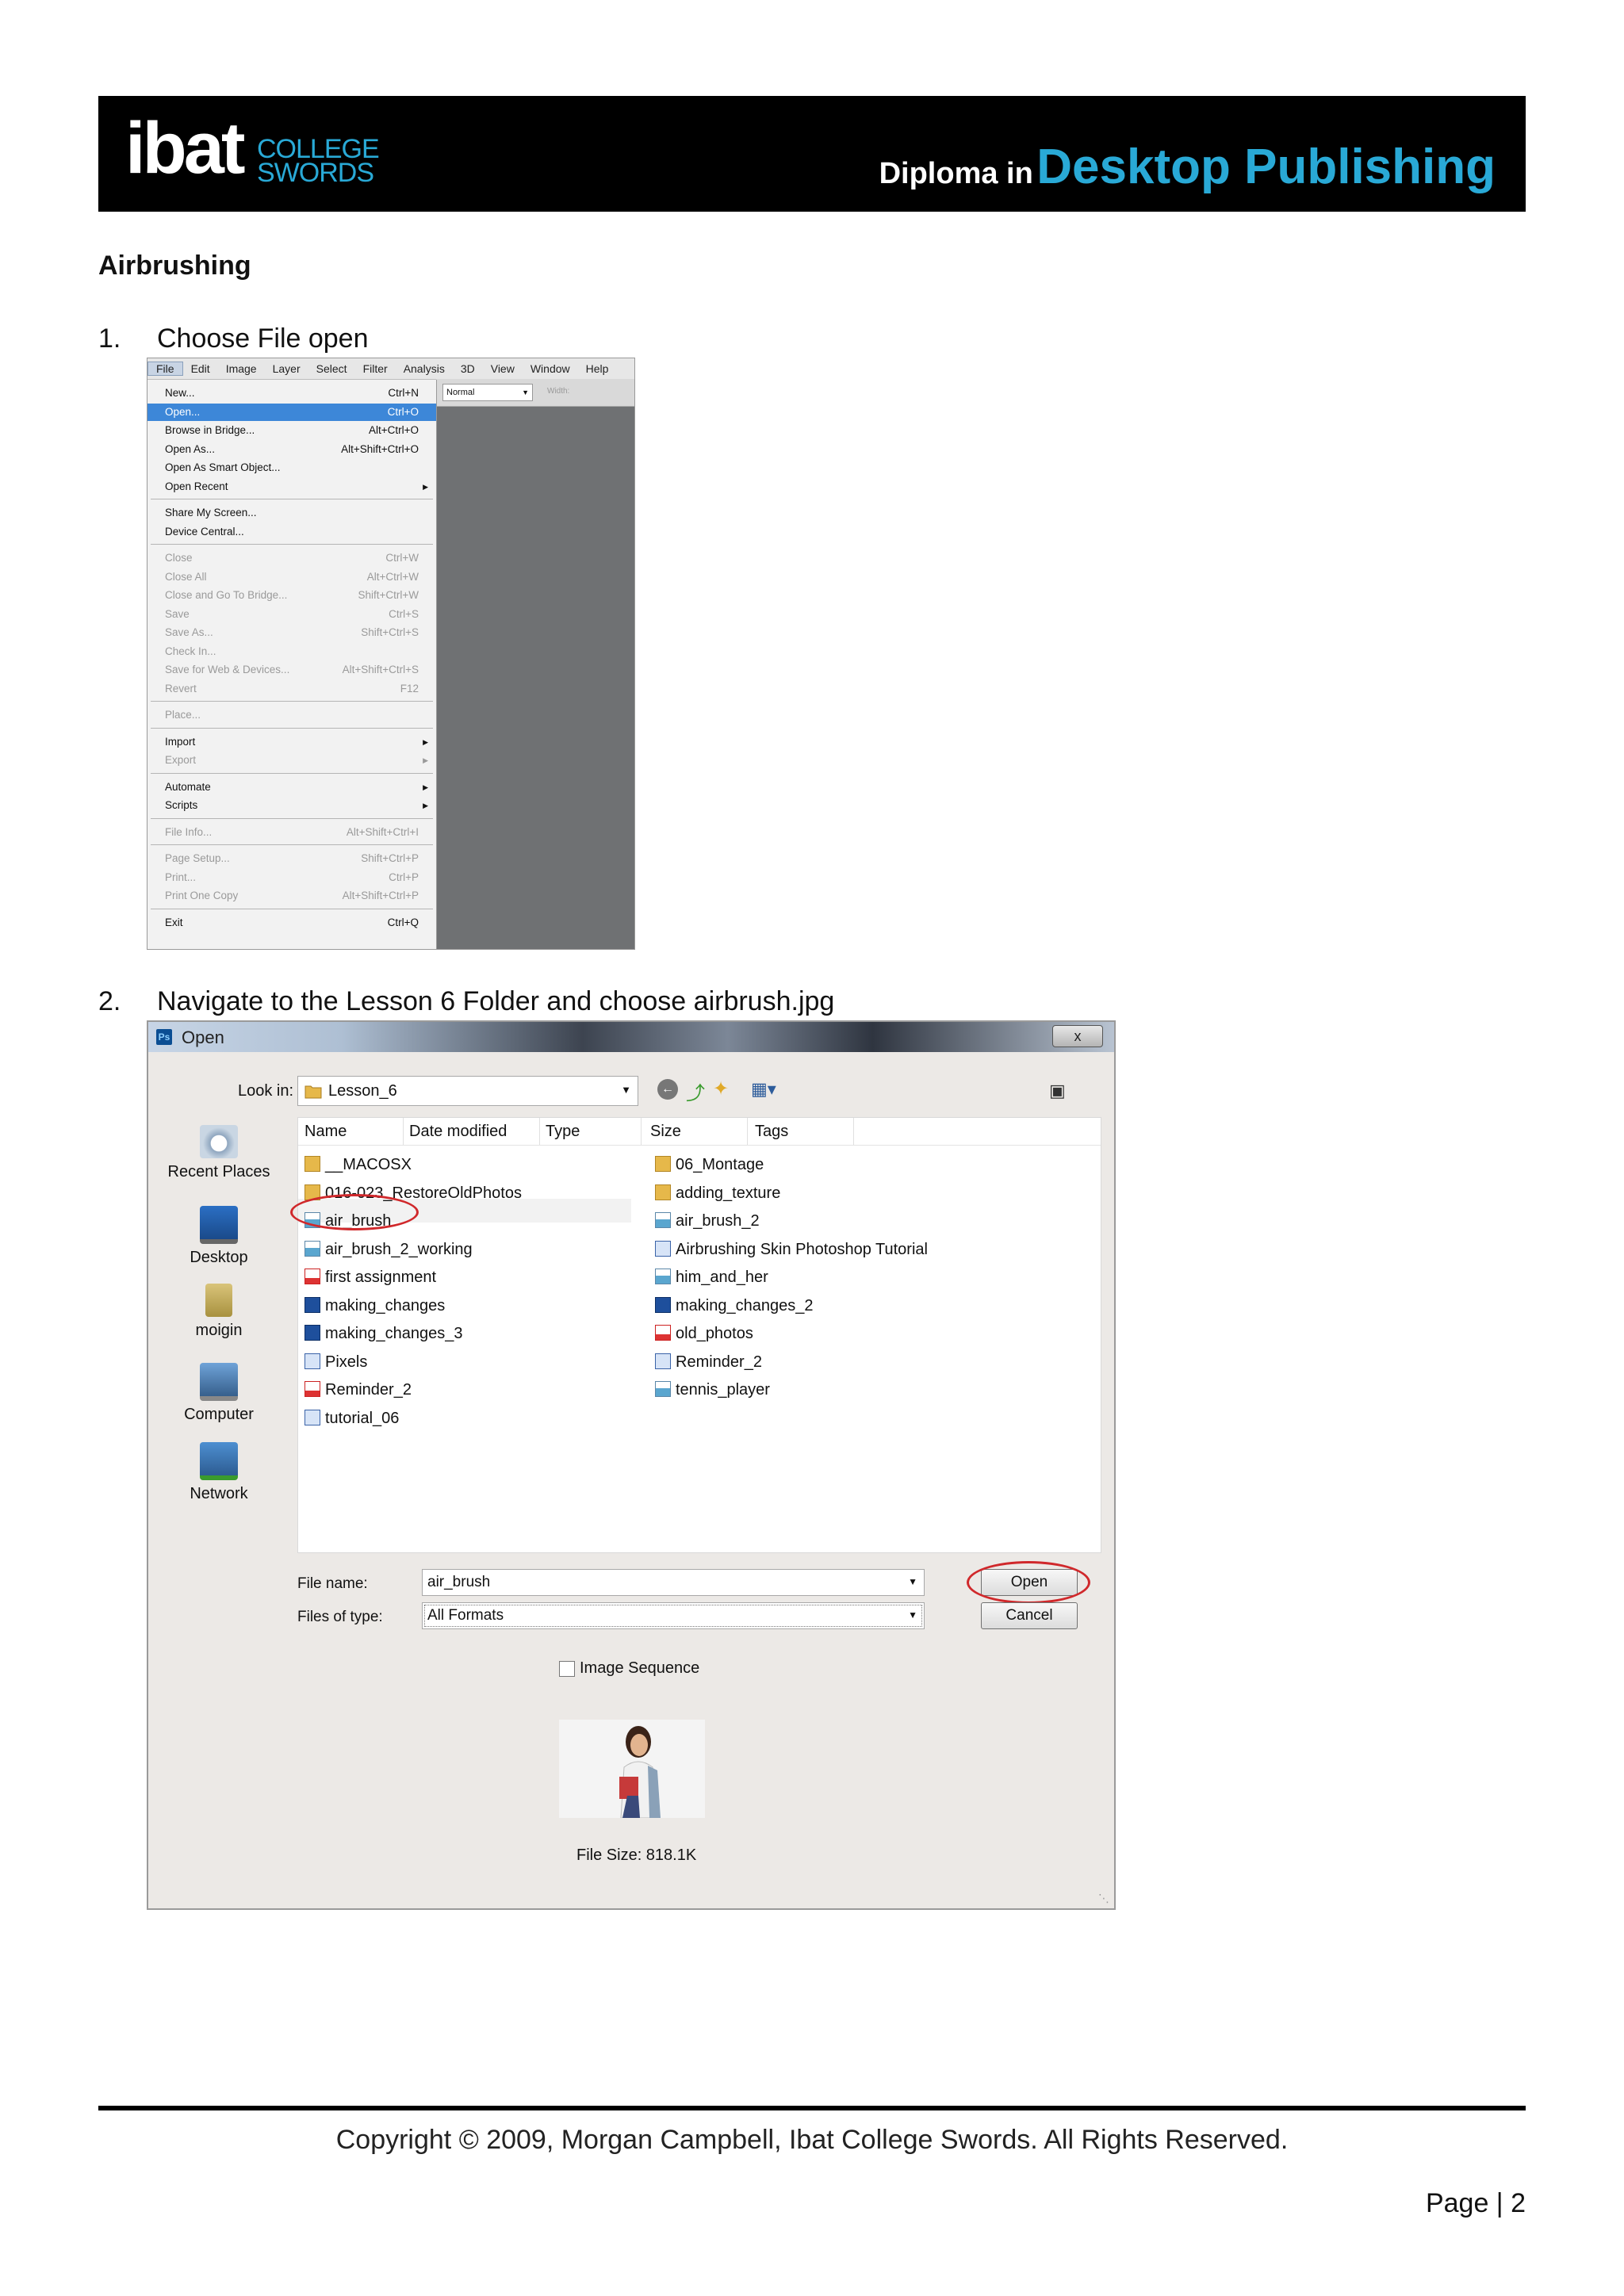 This screenshot has width=1624, height=2296. I want to click on menu-item-shortcut: Shift+Ctrl+W, so click(388, 595).